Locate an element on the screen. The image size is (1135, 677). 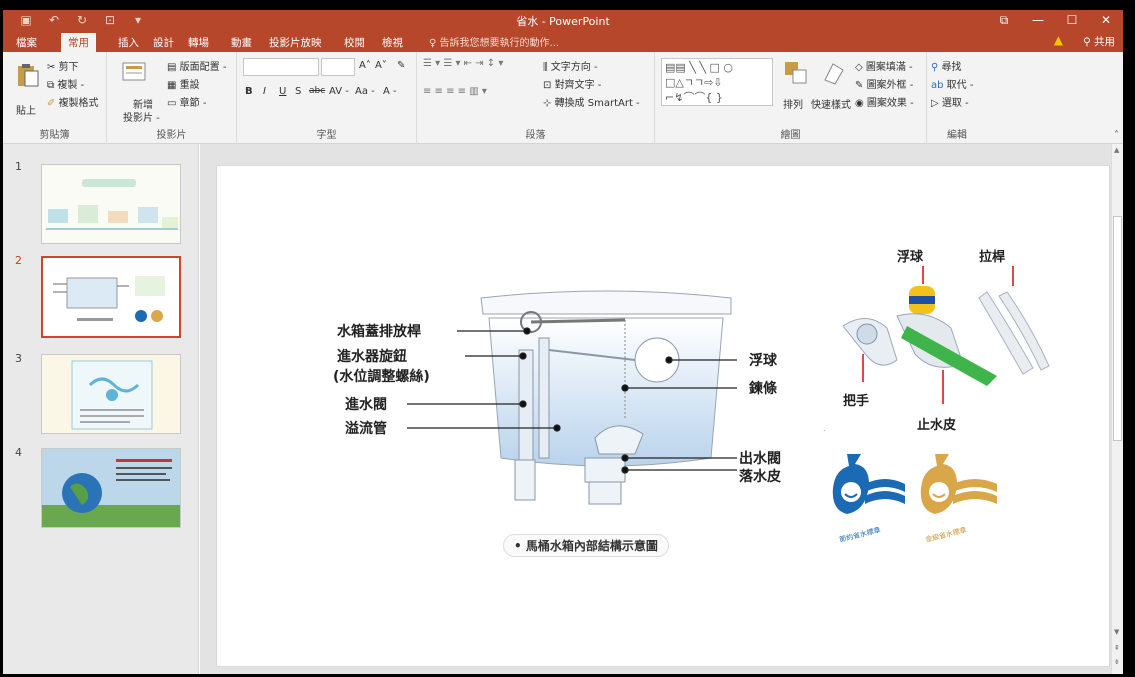
share-button: ⚲ 共用 is located at coordinates (1099, 41).